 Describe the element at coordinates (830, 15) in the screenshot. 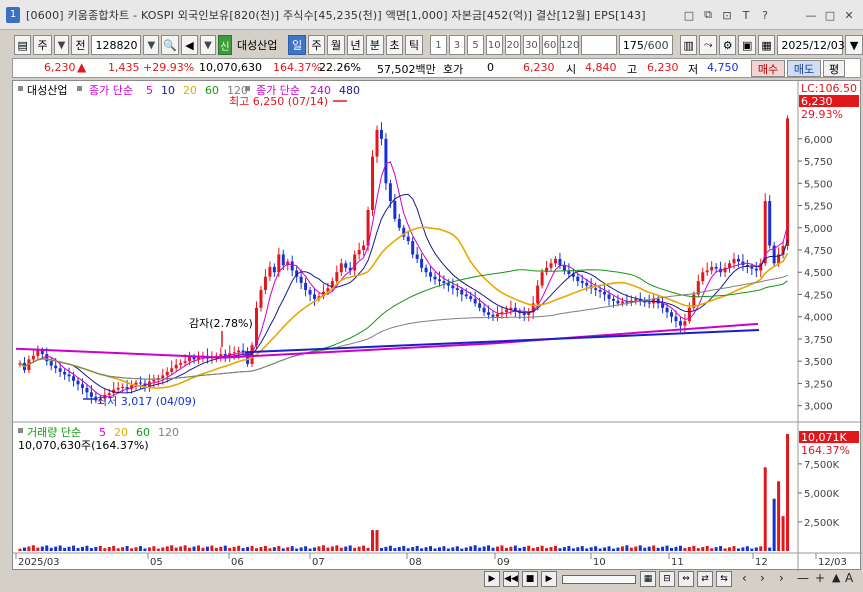

I see `maximize-icon: □` at that location.